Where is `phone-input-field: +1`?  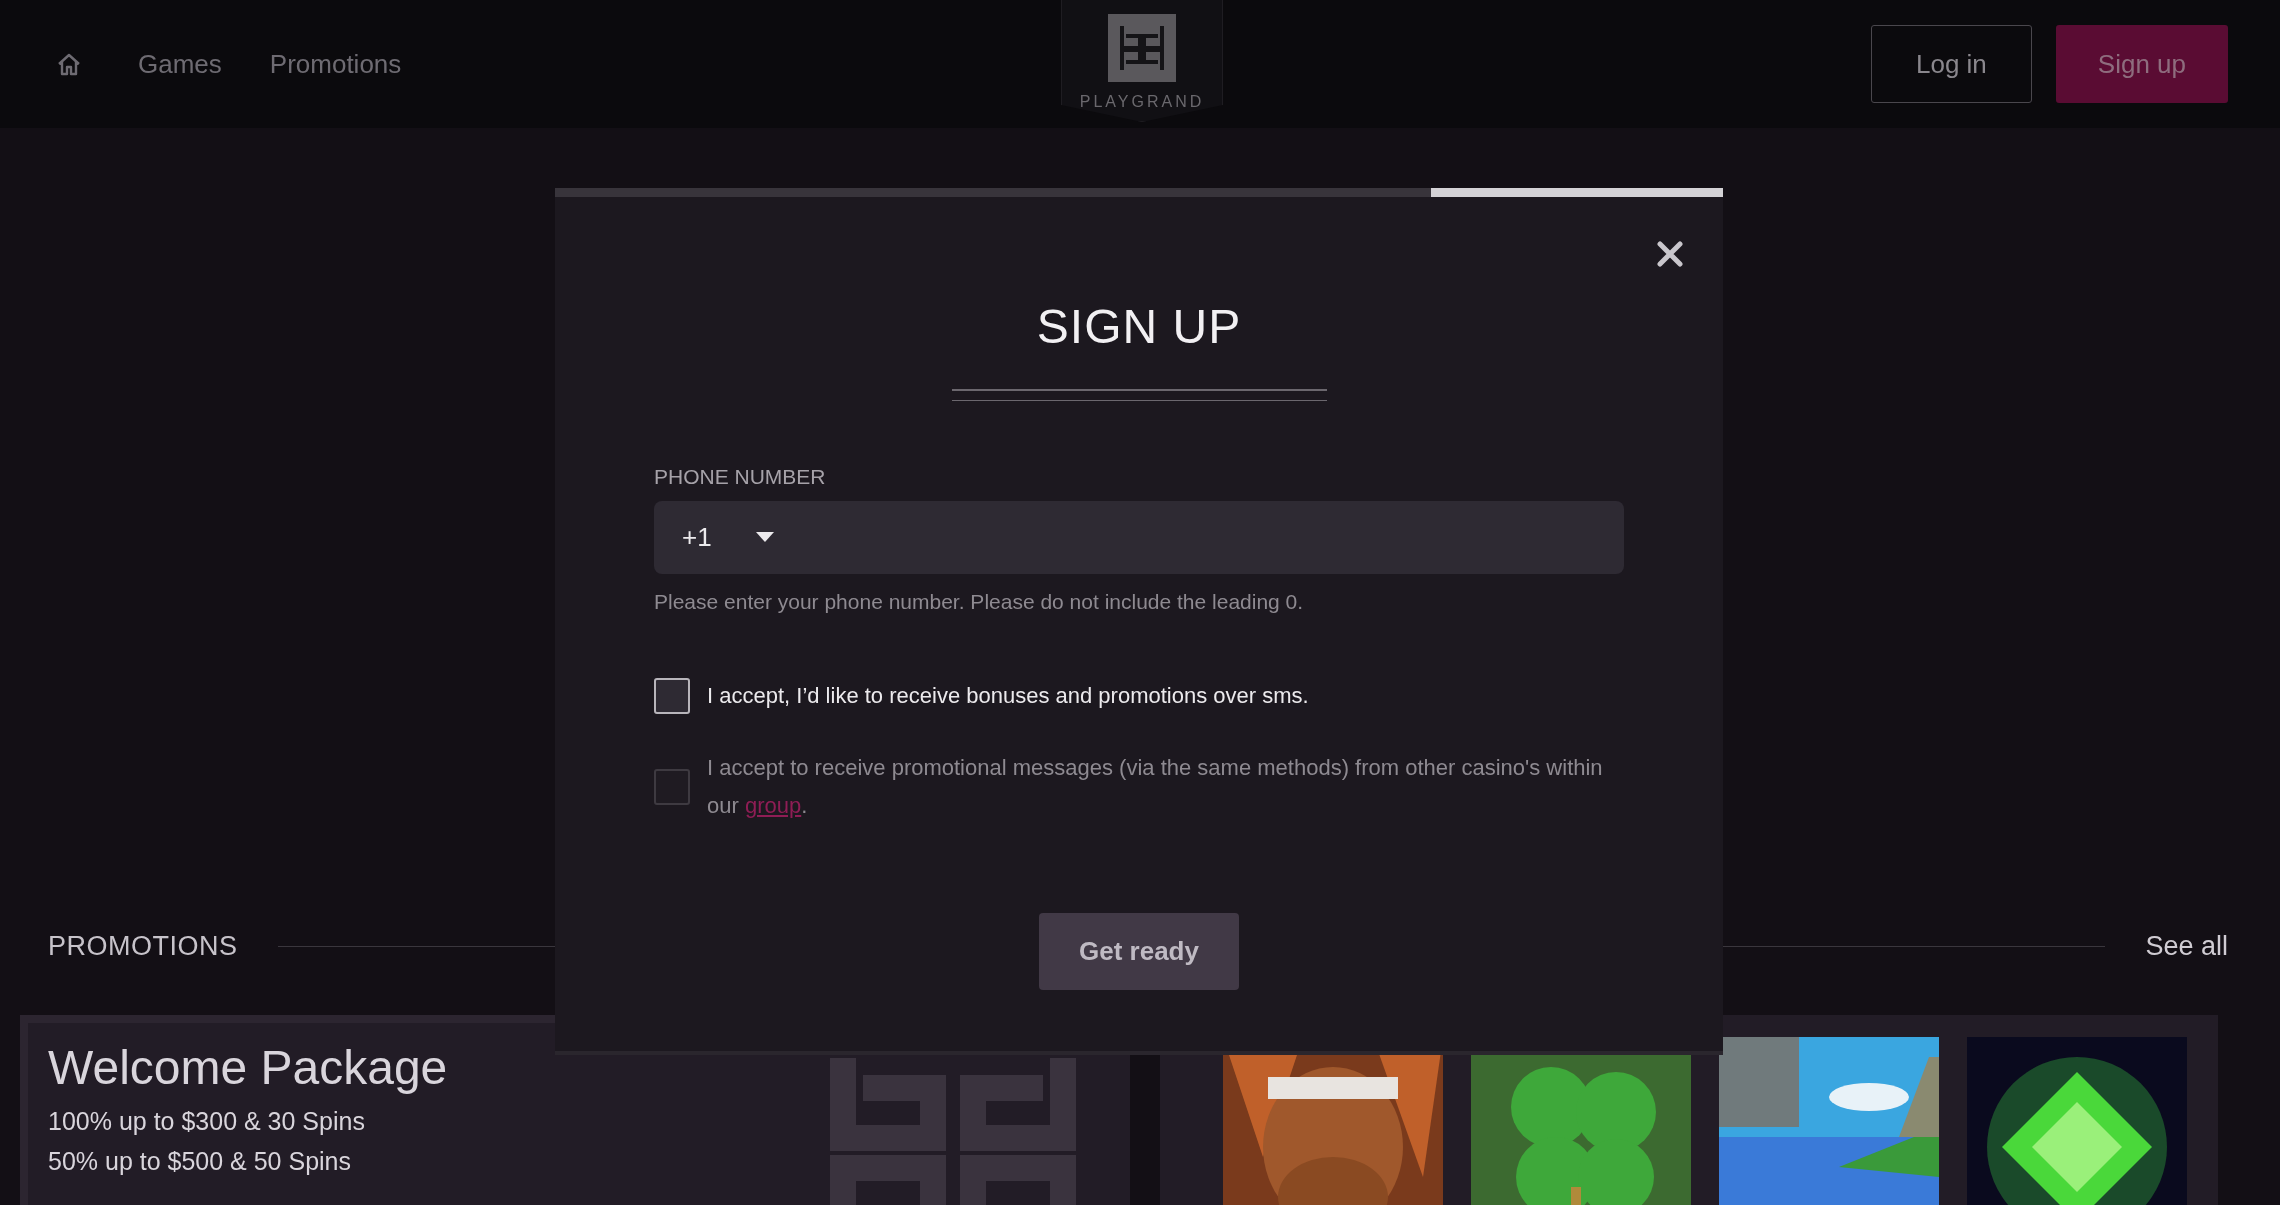 phone-input-field: +1 is located at coordinates (1139, 537).